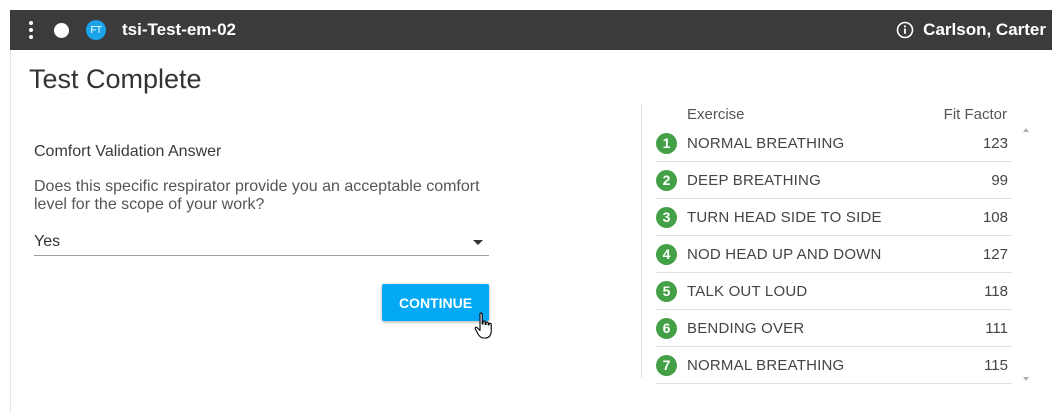 This screenshot has width=1052, height=413. Describe the element at coordinates (784, 217) in the screenshot. I see `exercise-name: TURN HEAD SIDE TO SIDE` at that location.